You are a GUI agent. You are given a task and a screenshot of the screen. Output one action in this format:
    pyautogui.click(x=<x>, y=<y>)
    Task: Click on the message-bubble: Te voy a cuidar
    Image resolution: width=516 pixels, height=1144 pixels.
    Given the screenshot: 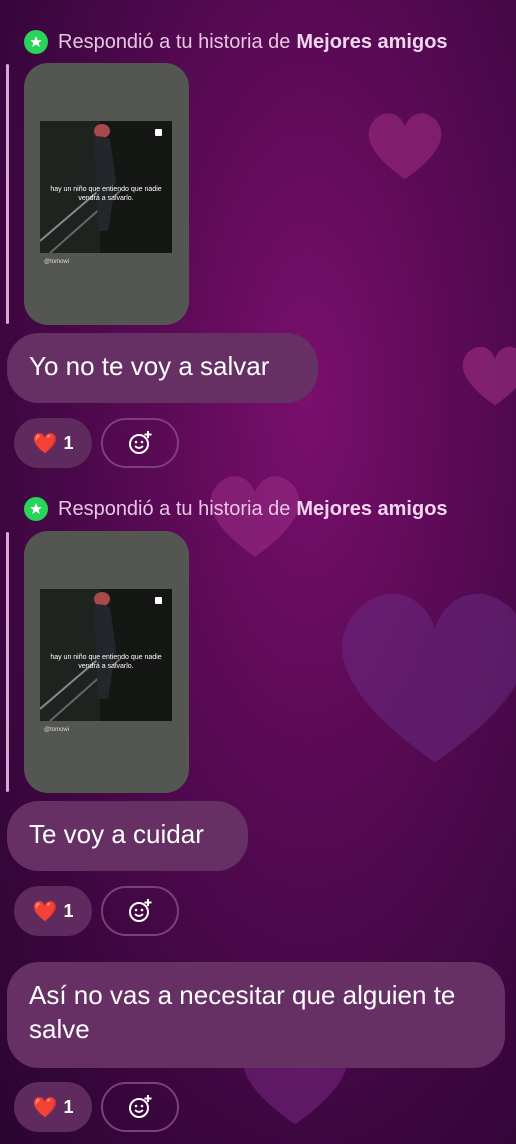 What is the action you would take?
    pyautogui.click(x=127, y=836)
    